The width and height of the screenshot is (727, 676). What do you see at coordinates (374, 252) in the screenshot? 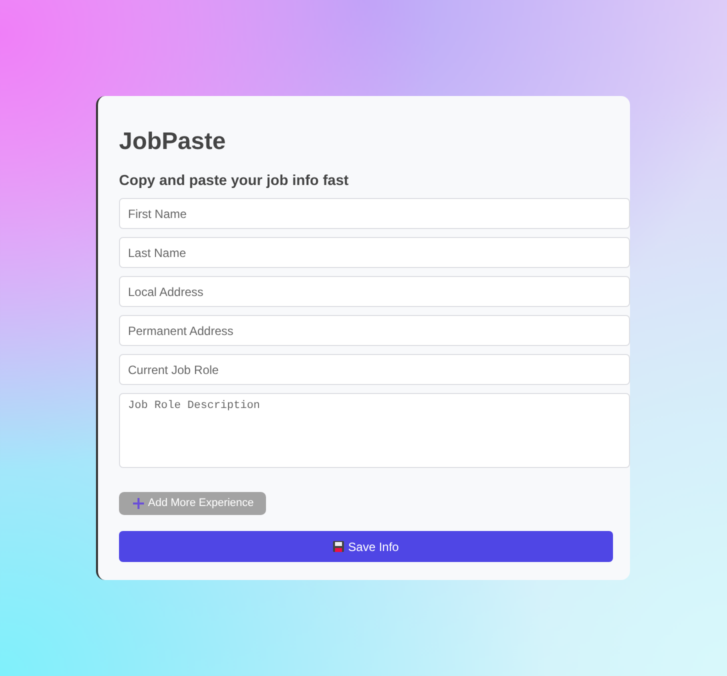
I see `input-field: Last Name` at bounding box center [374, 252].